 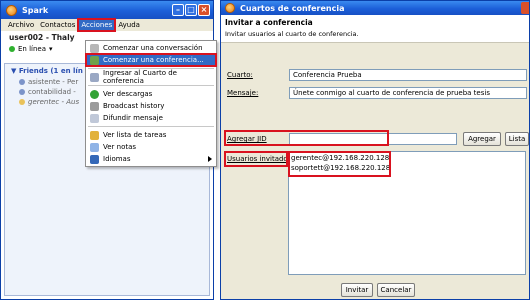 What do you see at coordinates (140, 77) in the screenshot?
I see `menu-item-label: Ingresar al Cuarto de conferencia` at bounding box center [140, 77].